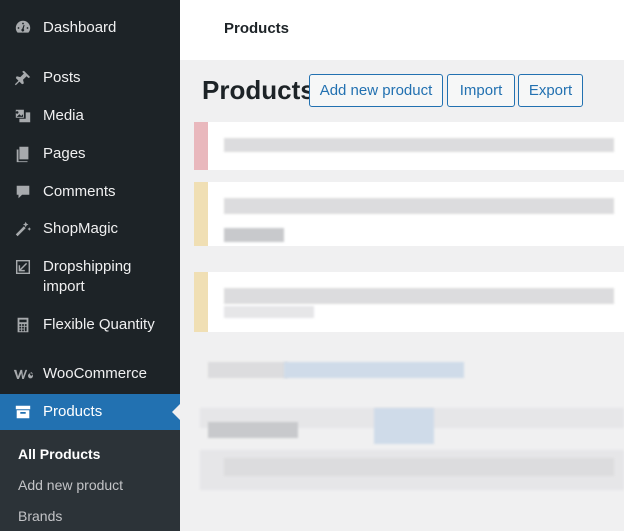  I want to click on sidebar-item-label: Posts, so click(62, 77).